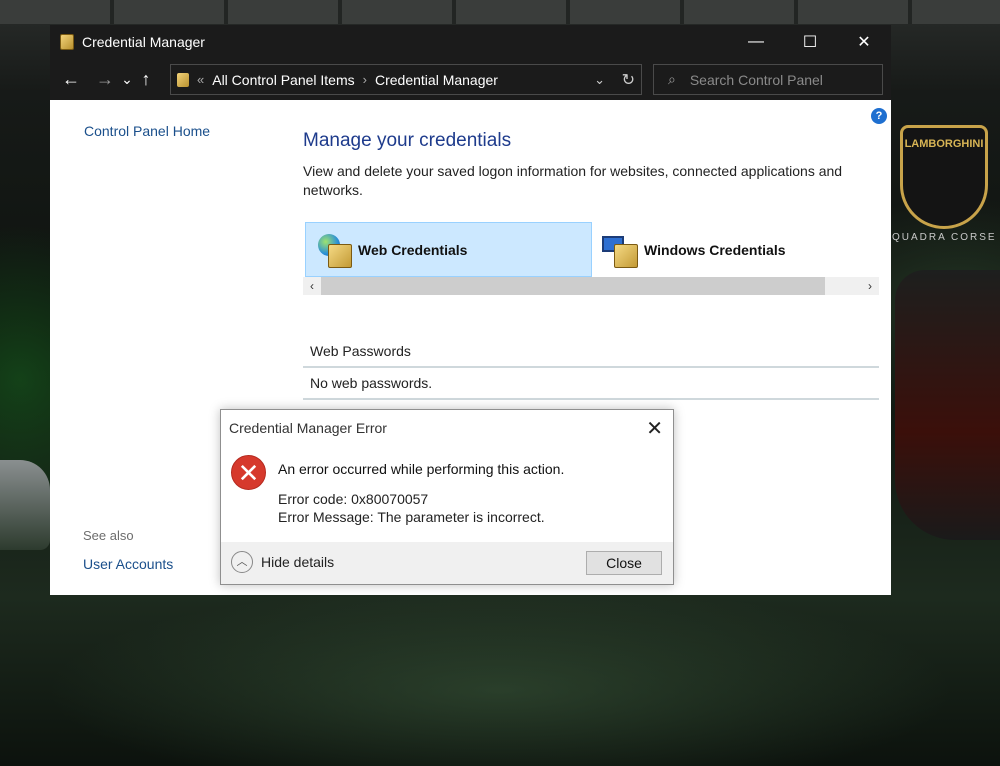 This screenshot has width=1000, height=766. I want to click on car-image-left, so click(25, 505).